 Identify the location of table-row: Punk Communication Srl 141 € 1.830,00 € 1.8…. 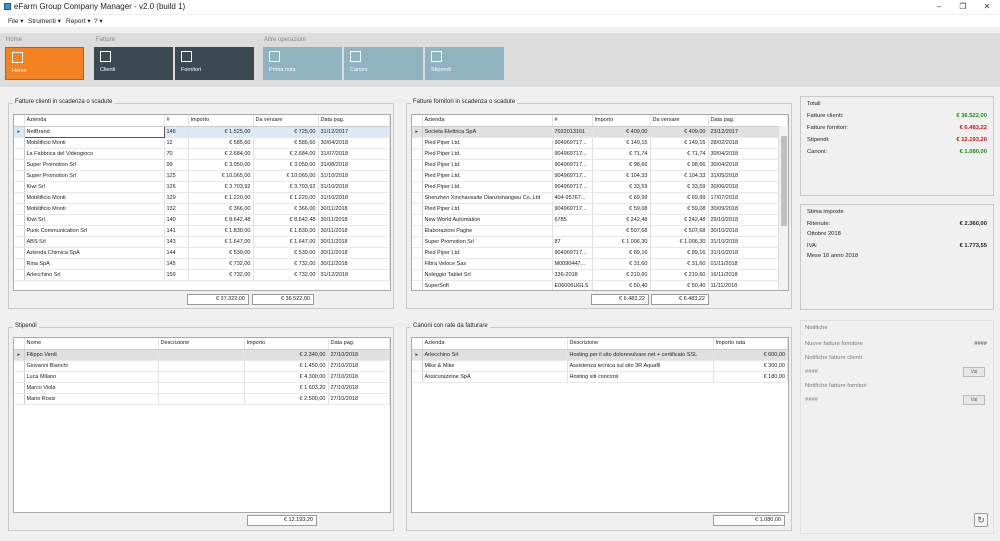
(202, 231).